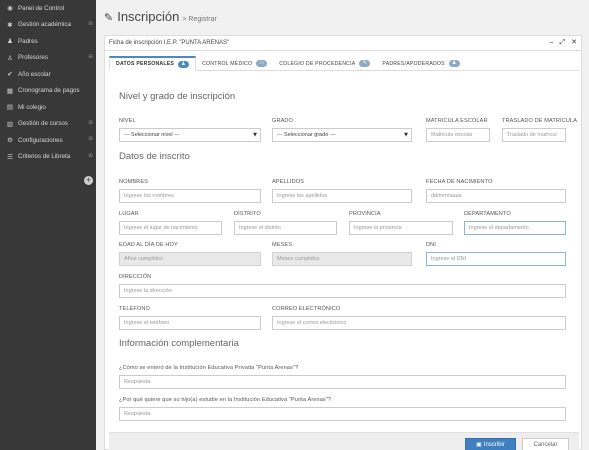 The image size is (589, 450). Describe the element at coordinates (190, 135) in the screenshot. I see `nivel-select: --- Seleccionar nivel --- ▼` at that location.